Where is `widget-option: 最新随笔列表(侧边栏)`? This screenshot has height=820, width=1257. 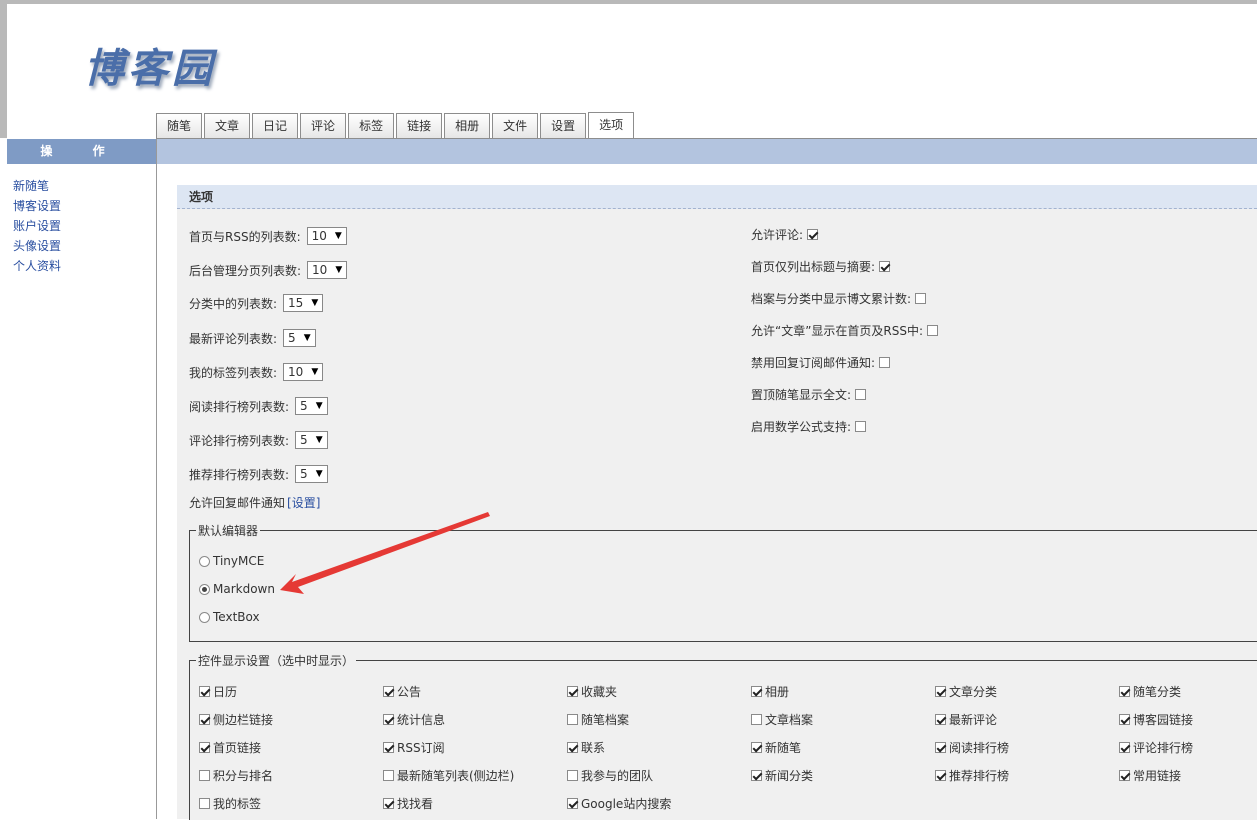
widget-option: 最新随笔列表(侧边栏) is located at coordinates (448, 775).